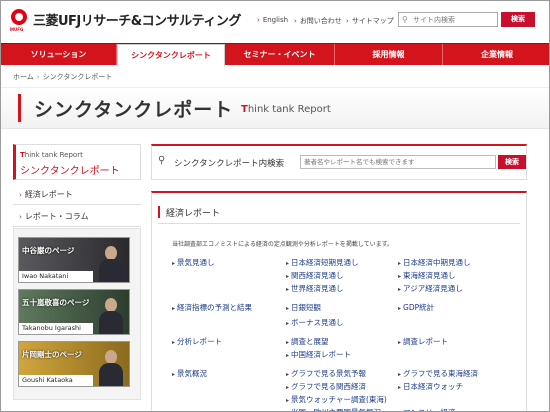 The image size is (550, 412). I want to click on report-link: ▸ 経済指標の予測と結果, so click(212, 307).